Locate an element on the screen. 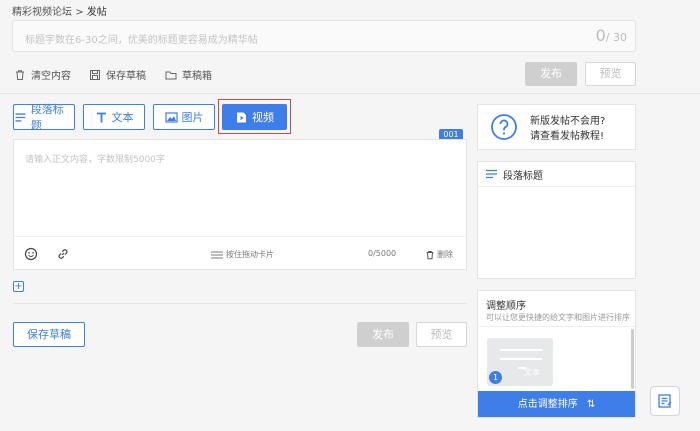 This screenshot has width=700, height=431. order-panel-divider is located at coordinates (556, 326).